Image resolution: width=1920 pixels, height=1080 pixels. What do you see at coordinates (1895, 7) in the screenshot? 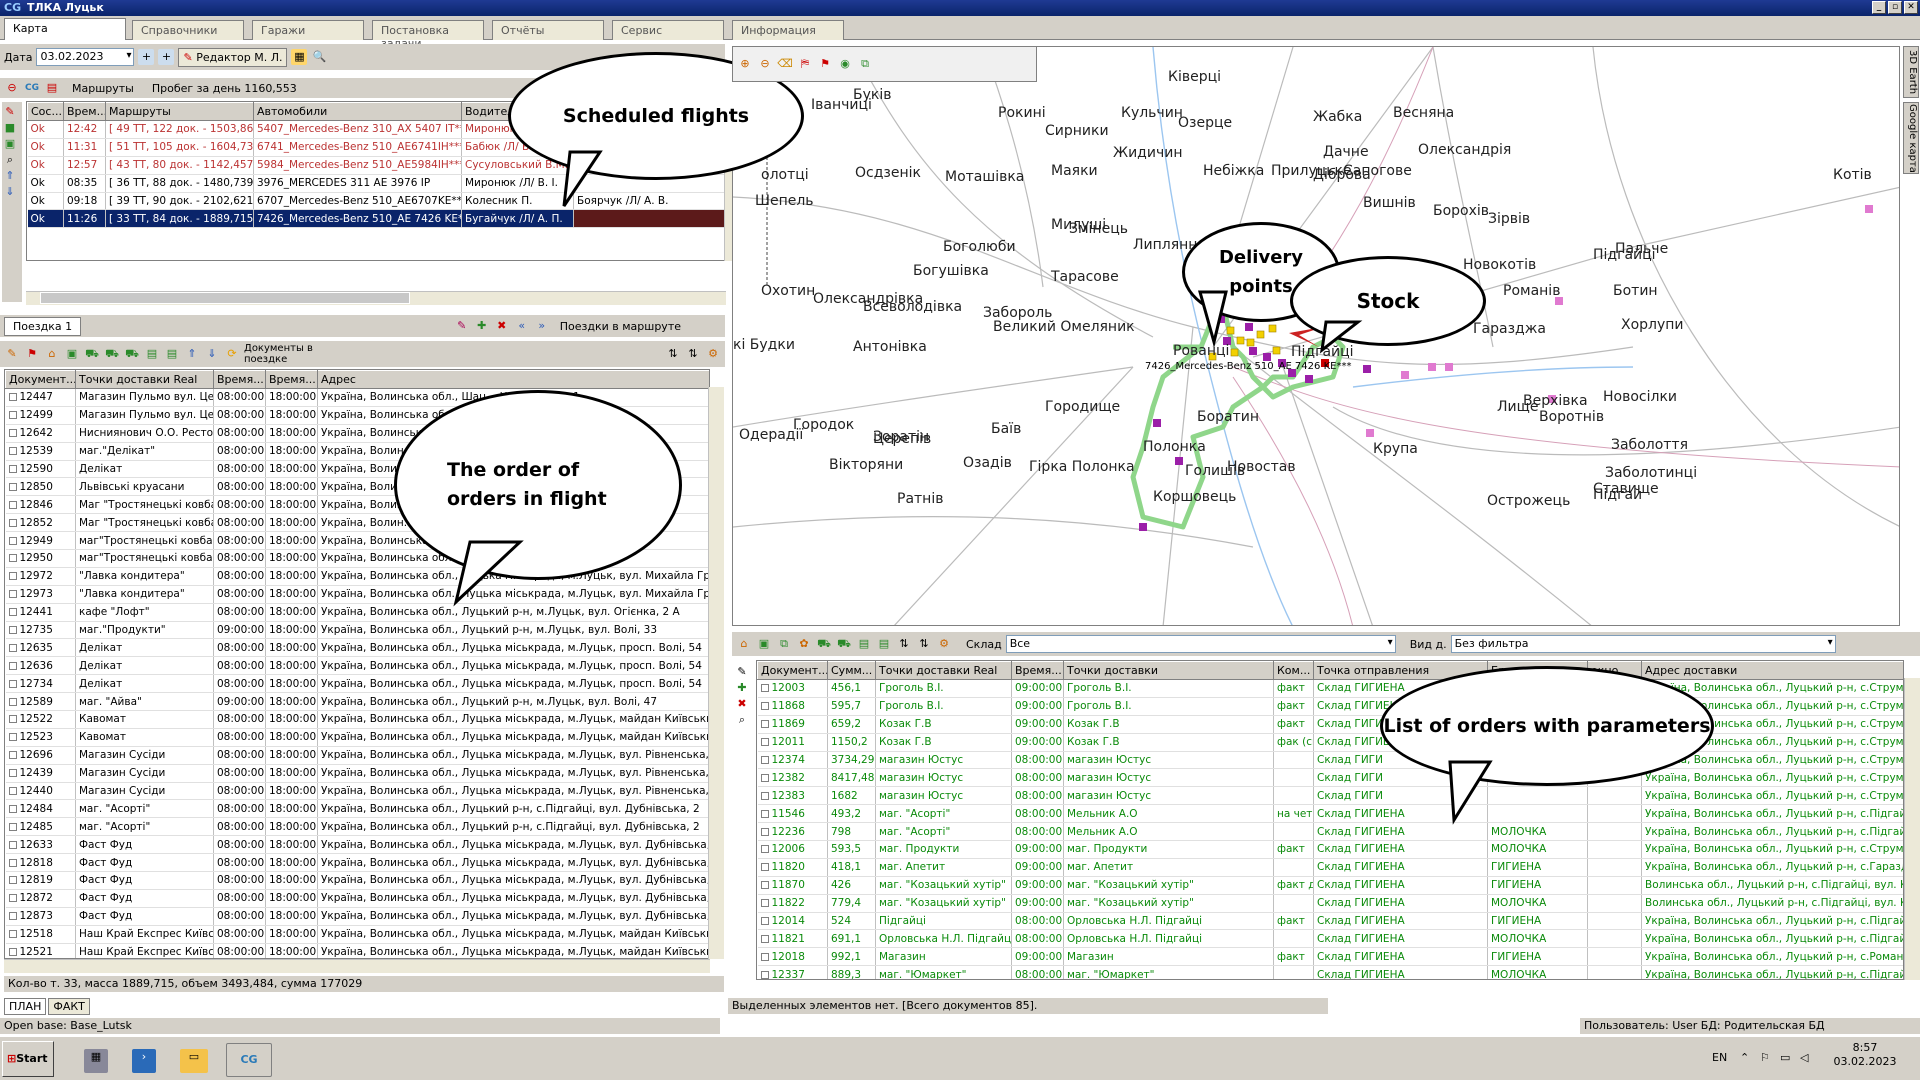
I see `maximize-button: ▫` at bounding box center [1895, 7].